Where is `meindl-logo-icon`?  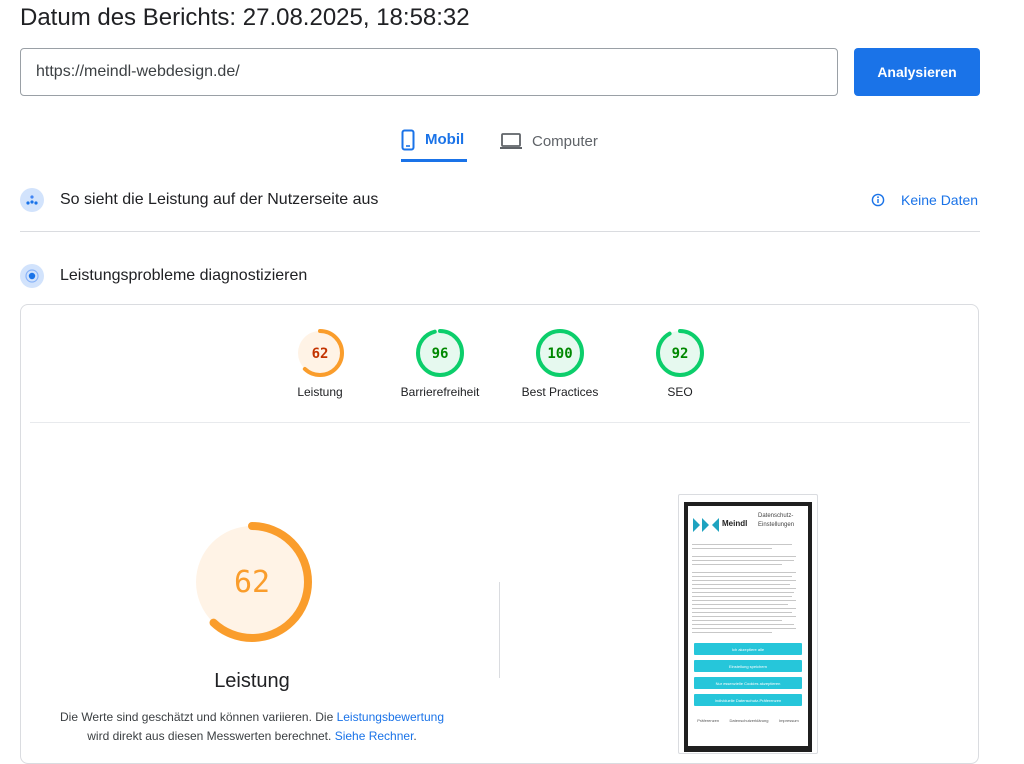 meindl-logo-icon is located at coordinates (706, 525).